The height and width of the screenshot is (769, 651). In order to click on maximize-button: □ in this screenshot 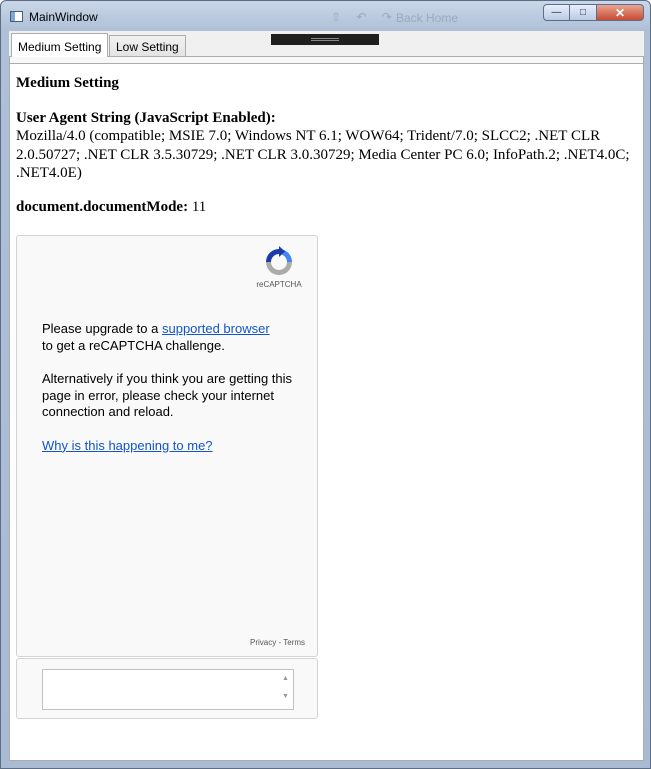, I will do `click(583, 12)`.